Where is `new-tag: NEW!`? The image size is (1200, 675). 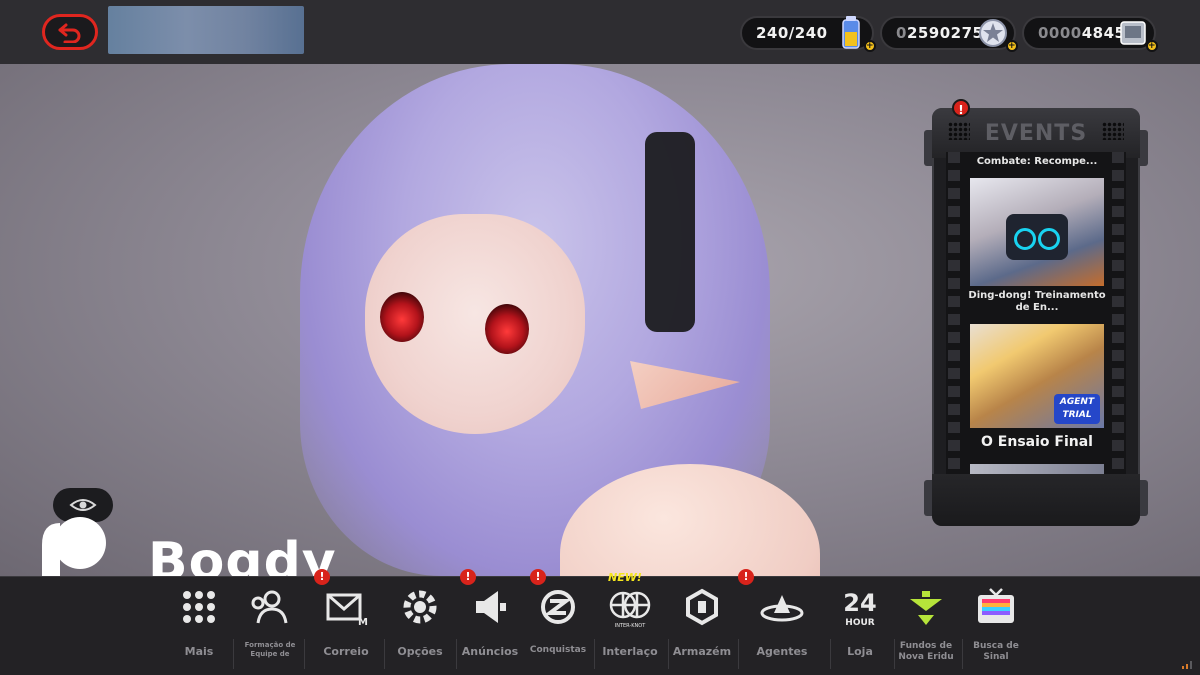
new-tag: NEW! is located at coordinates (625, 577).